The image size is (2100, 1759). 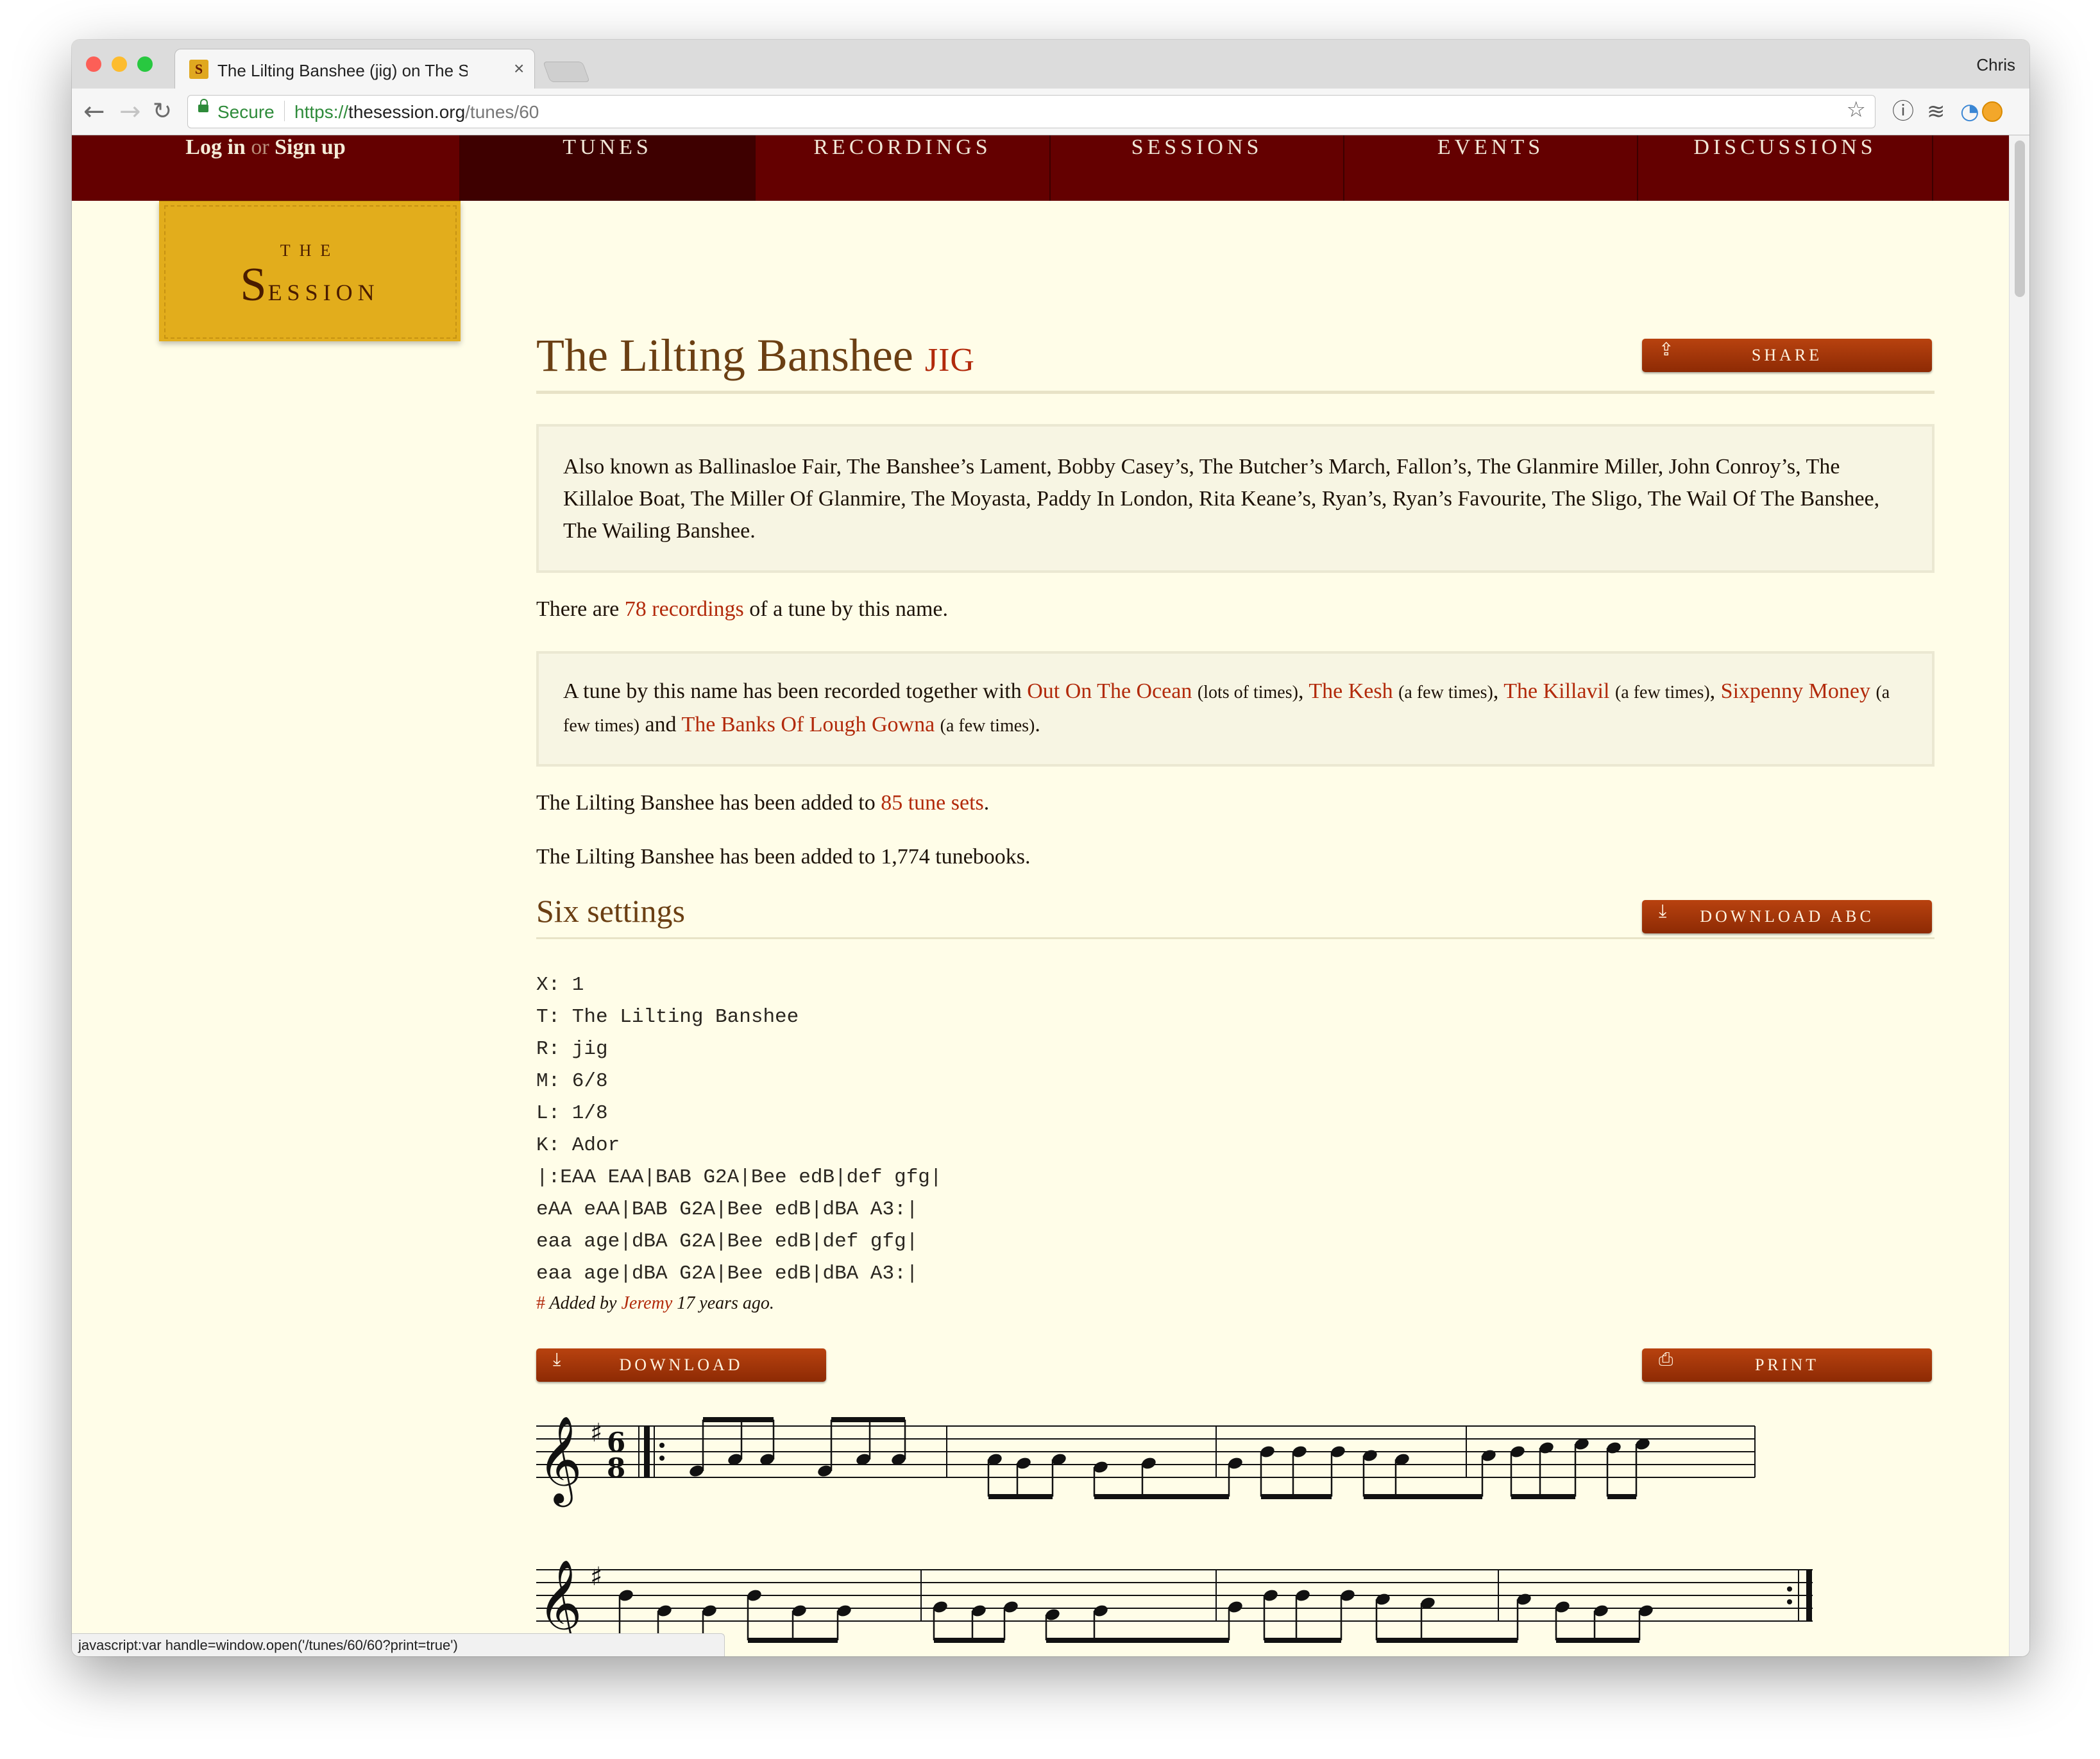 What do you see at coordinates (608, 168) in the screenshot?
I see `nav-tunes: TUNES` at bounding box center [608, 168].